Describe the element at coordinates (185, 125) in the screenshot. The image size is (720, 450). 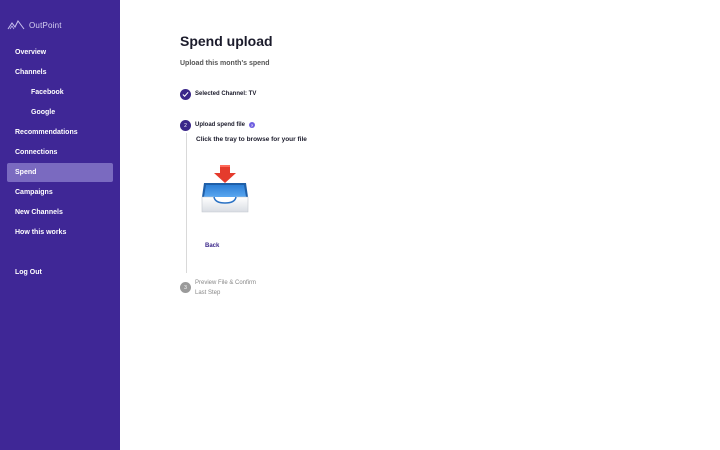
I see `step-2-number: 2` at that location.